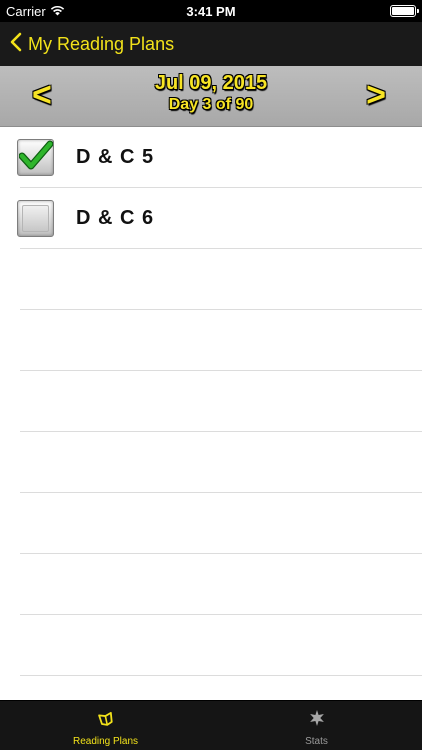 This screenshot has height=750, width=422. I want to click on chevron-left-icon, so click(16, 44).